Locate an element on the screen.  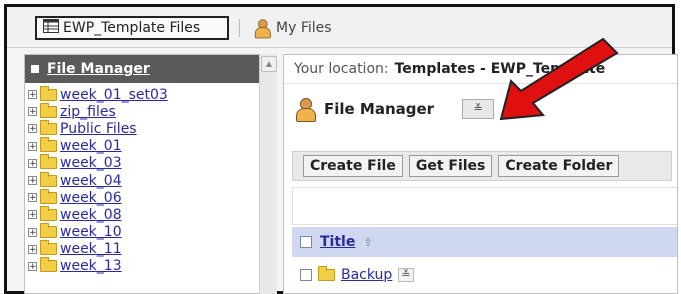
top-tab-bar: EWP_Template Files My Files is located at coordinates (339, 27).